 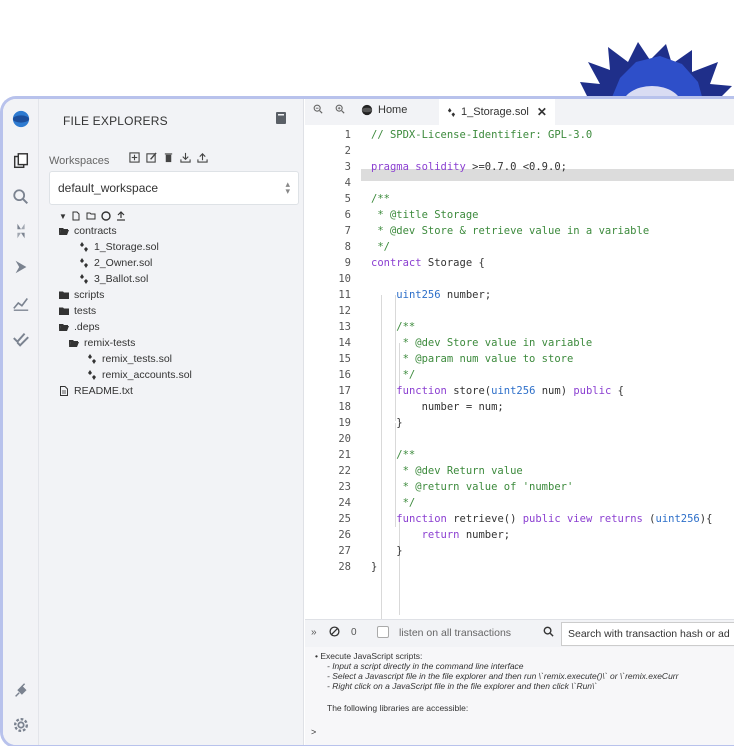 I want to click on indent-guide, so click(x=399, y=366).